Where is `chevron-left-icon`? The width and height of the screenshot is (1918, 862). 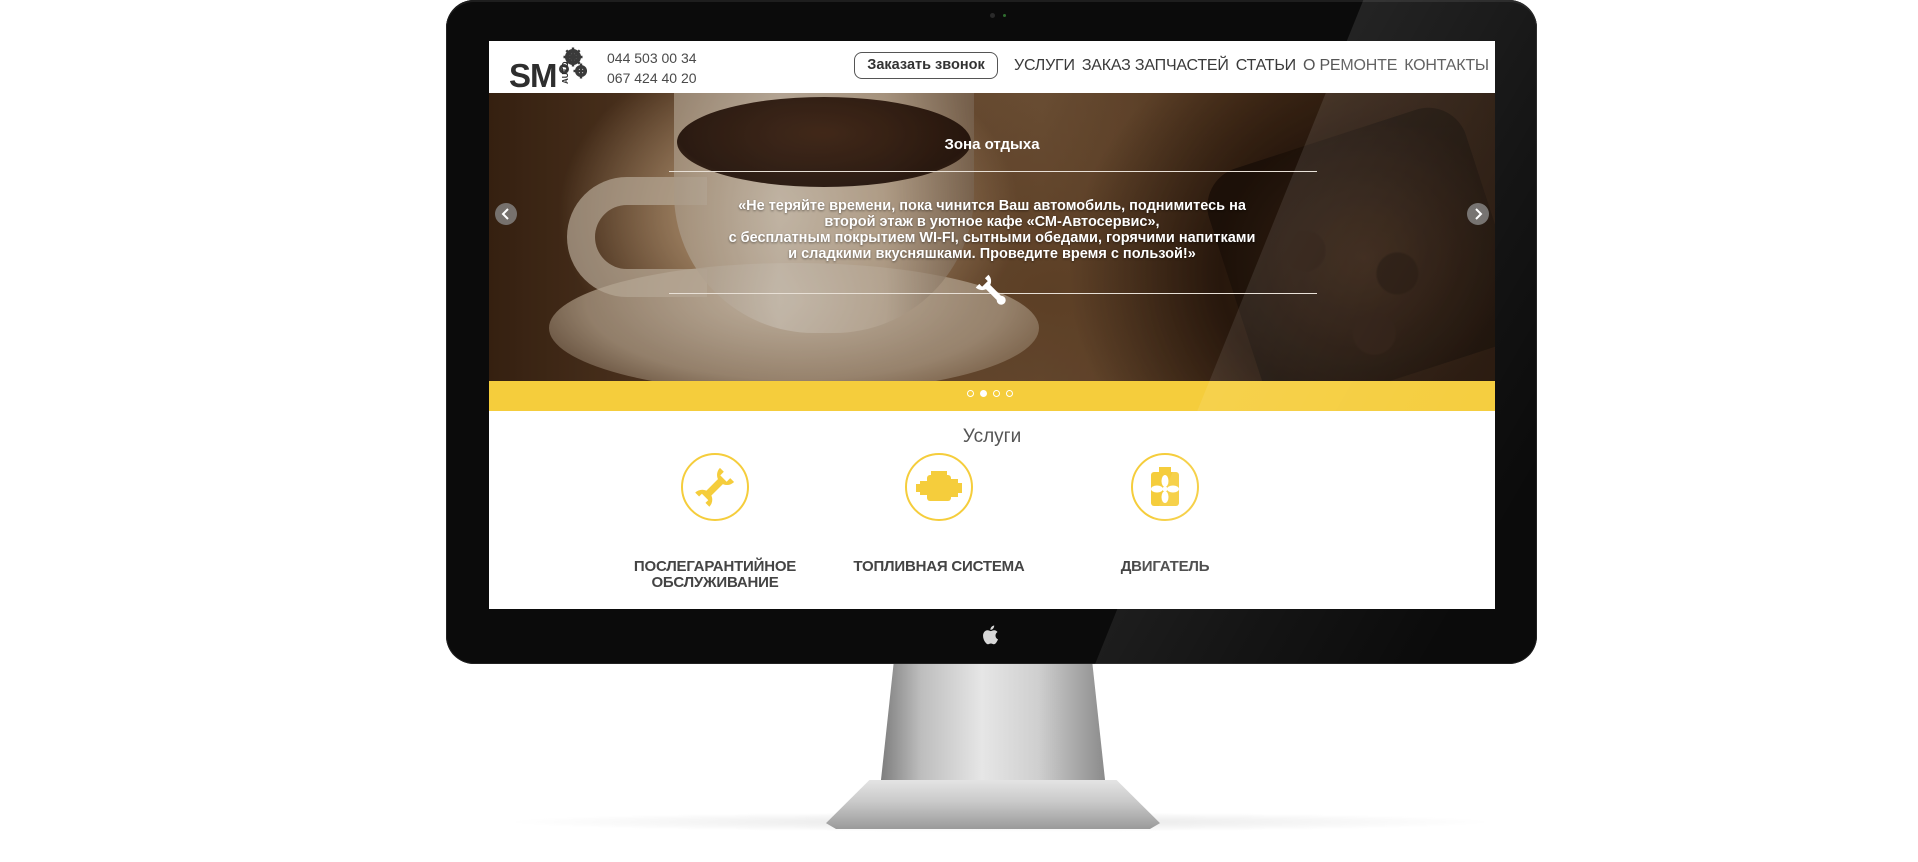
chevron-left-icon is located at coordinates (505, 214).